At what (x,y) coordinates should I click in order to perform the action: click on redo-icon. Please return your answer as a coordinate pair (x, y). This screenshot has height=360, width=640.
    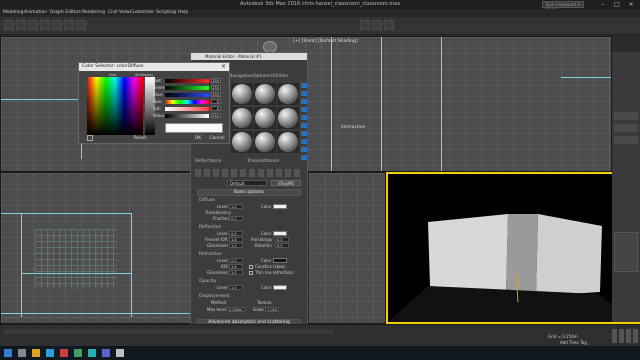
    Looking at the image, I should click on (21, 25).